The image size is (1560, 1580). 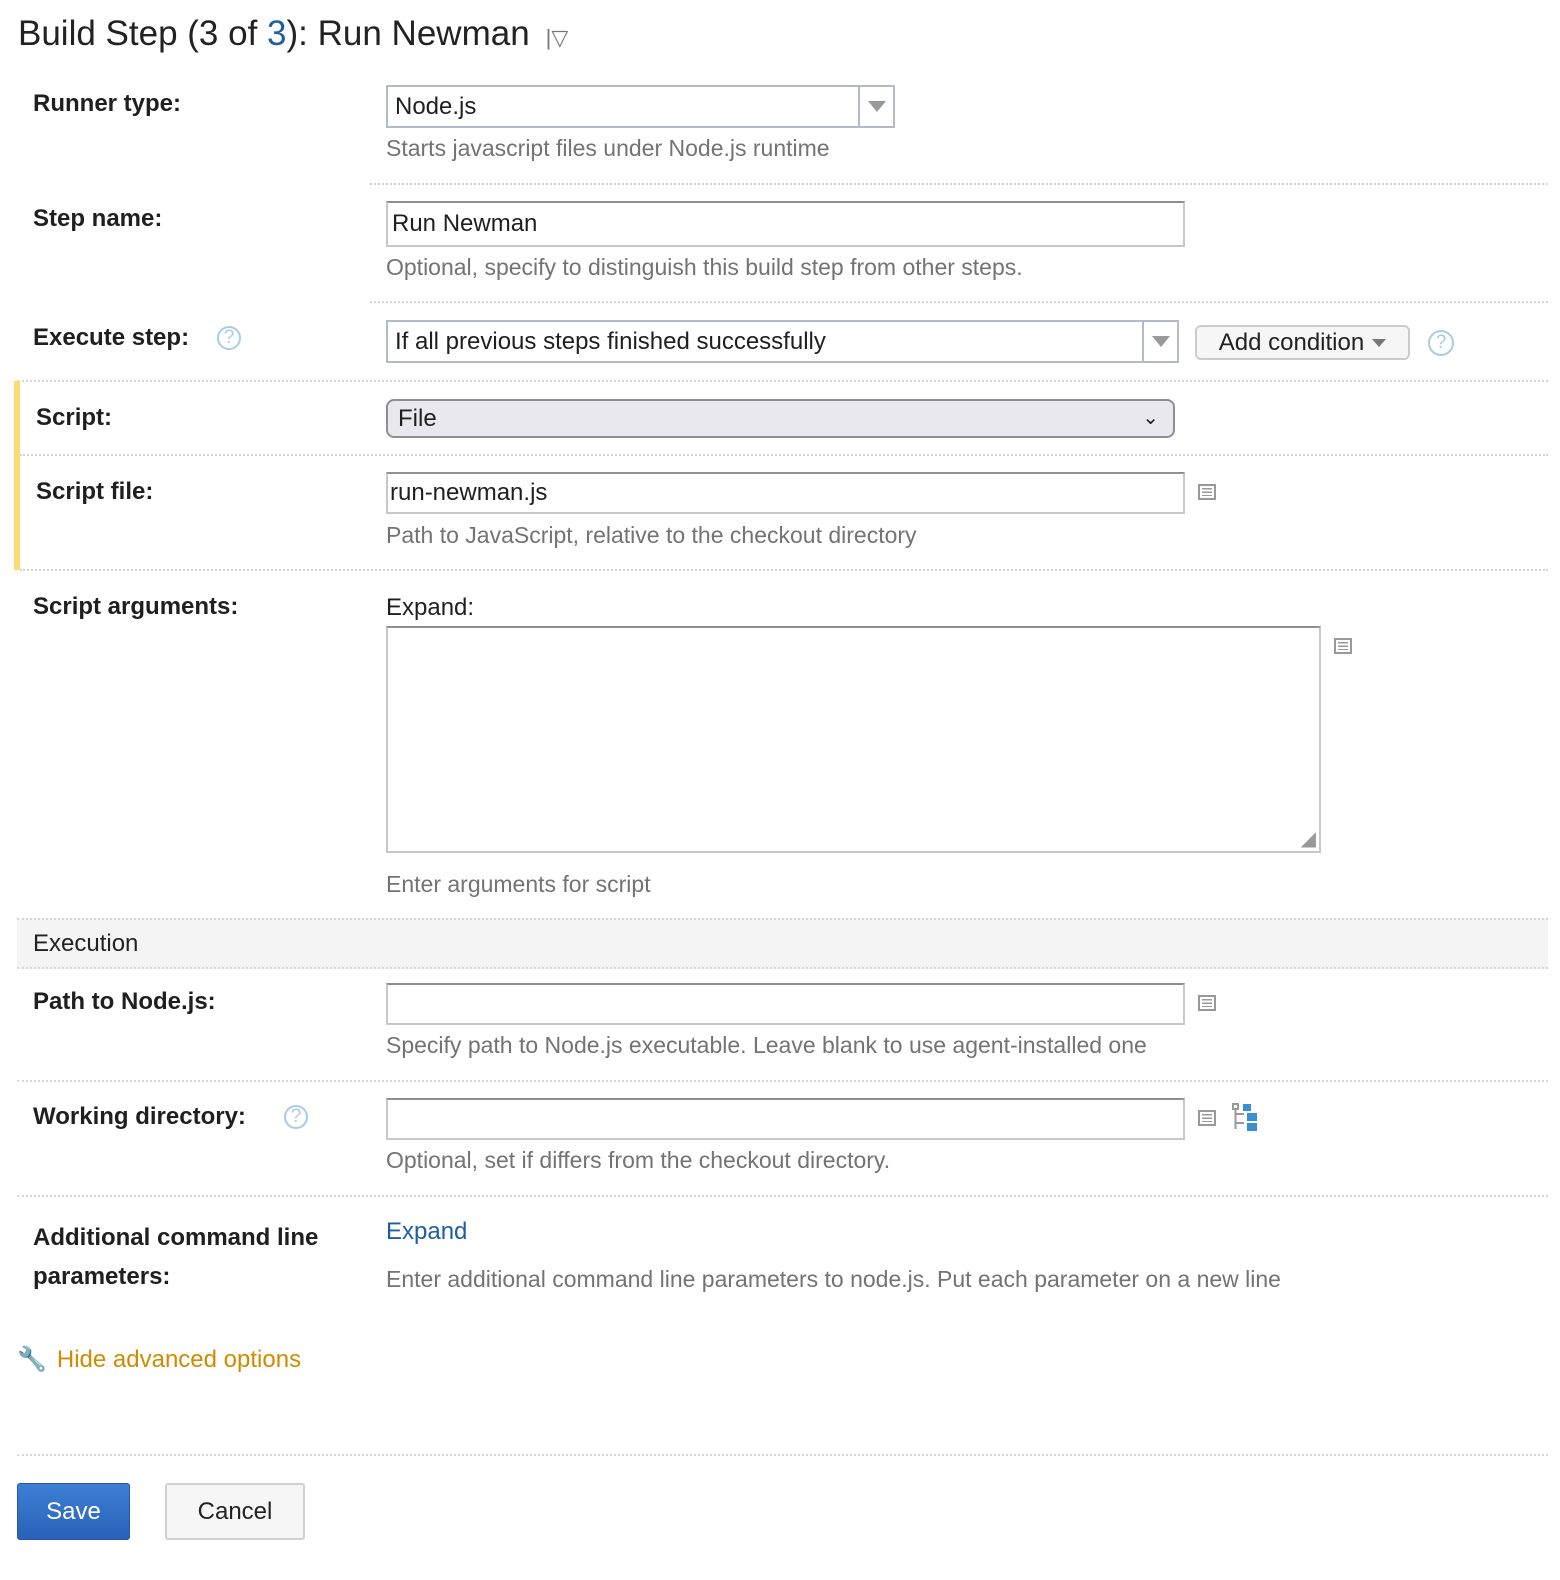 What do you see at coordinates (426, 1232) in the screenshot?
I see `expand-link: Expand` at bounding box center [426, 1232].